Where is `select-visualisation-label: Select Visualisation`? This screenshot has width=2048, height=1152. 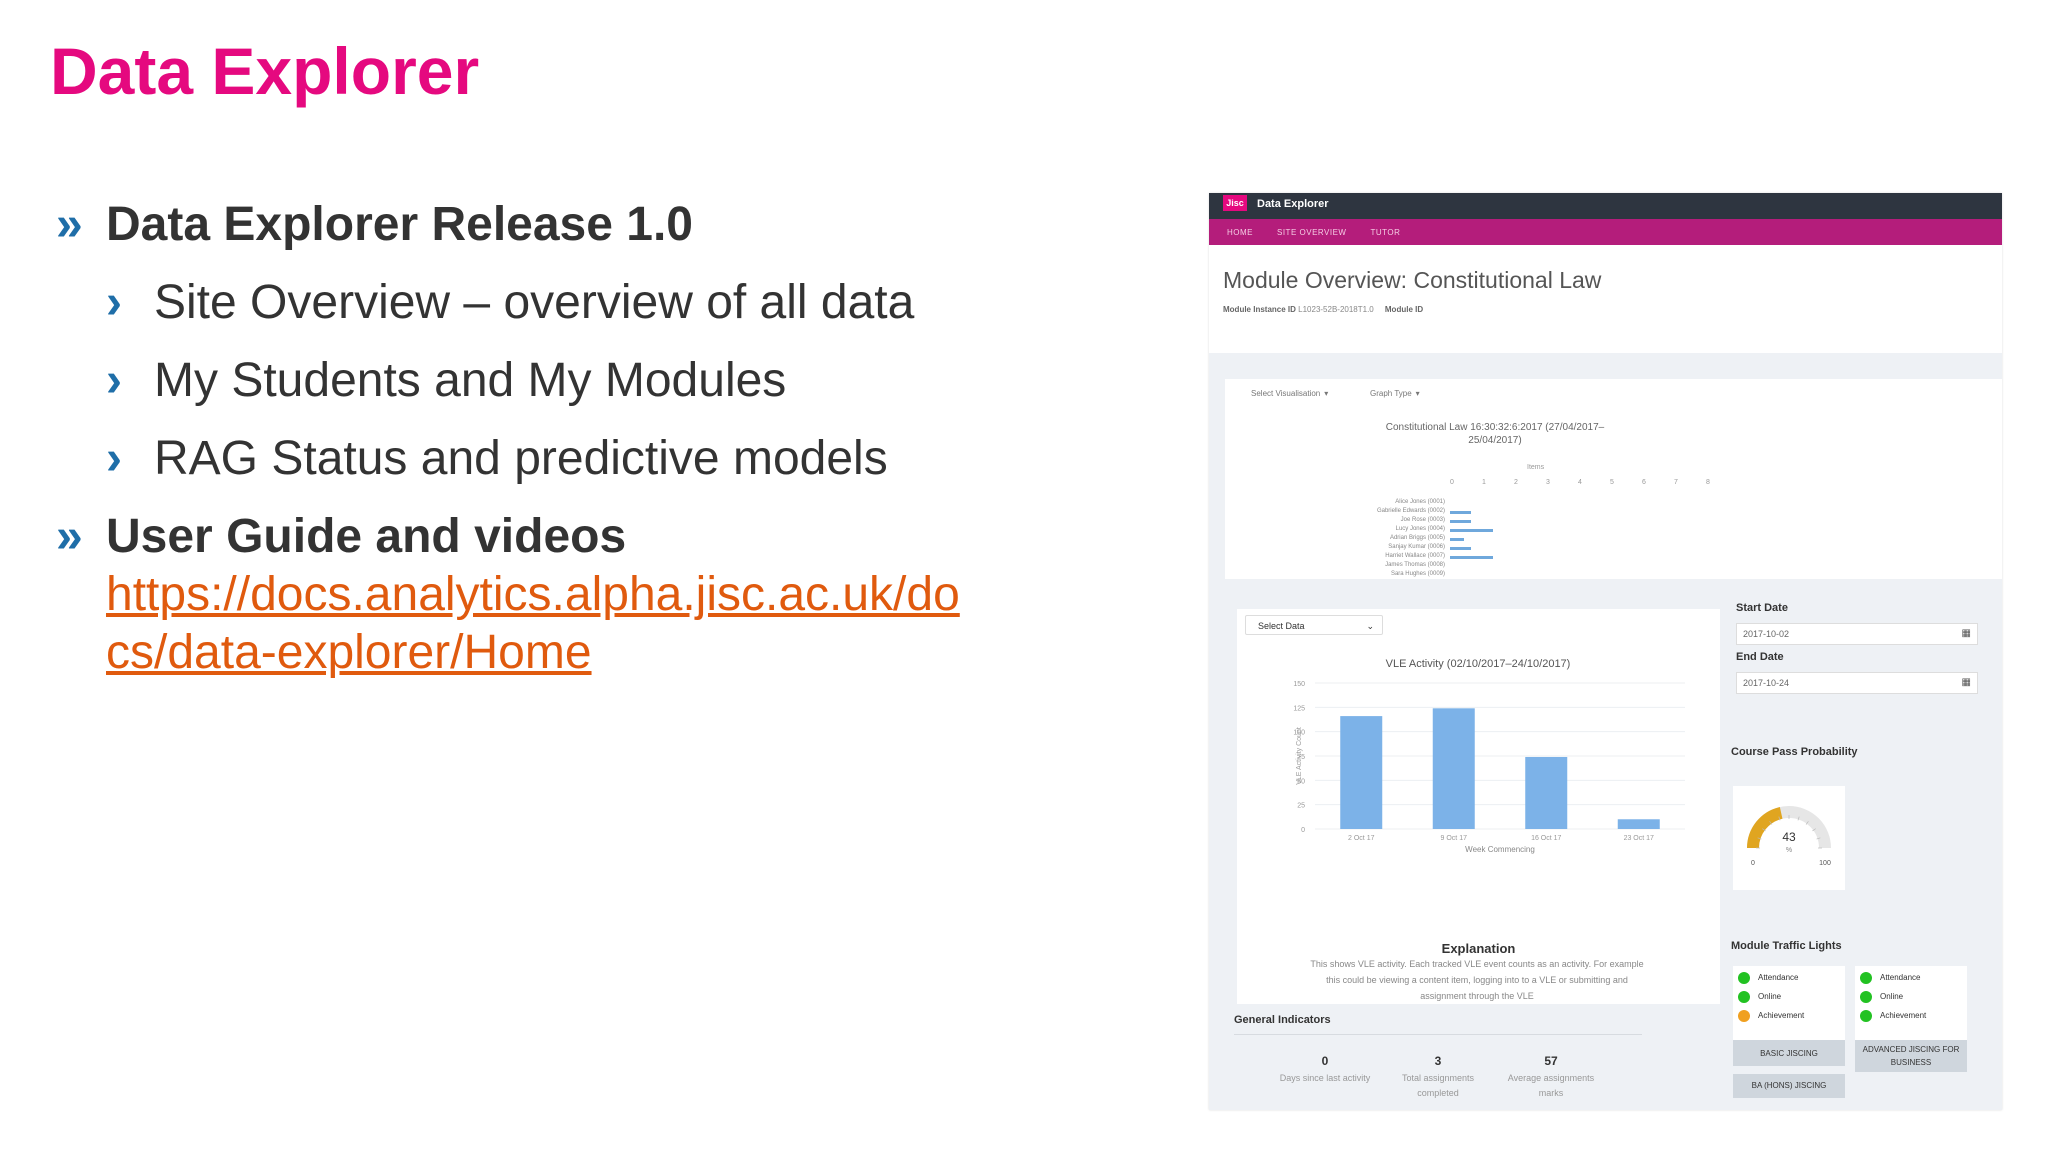 select-visualisation-label: Select Visualisation is located at coordinates (1286, 393).